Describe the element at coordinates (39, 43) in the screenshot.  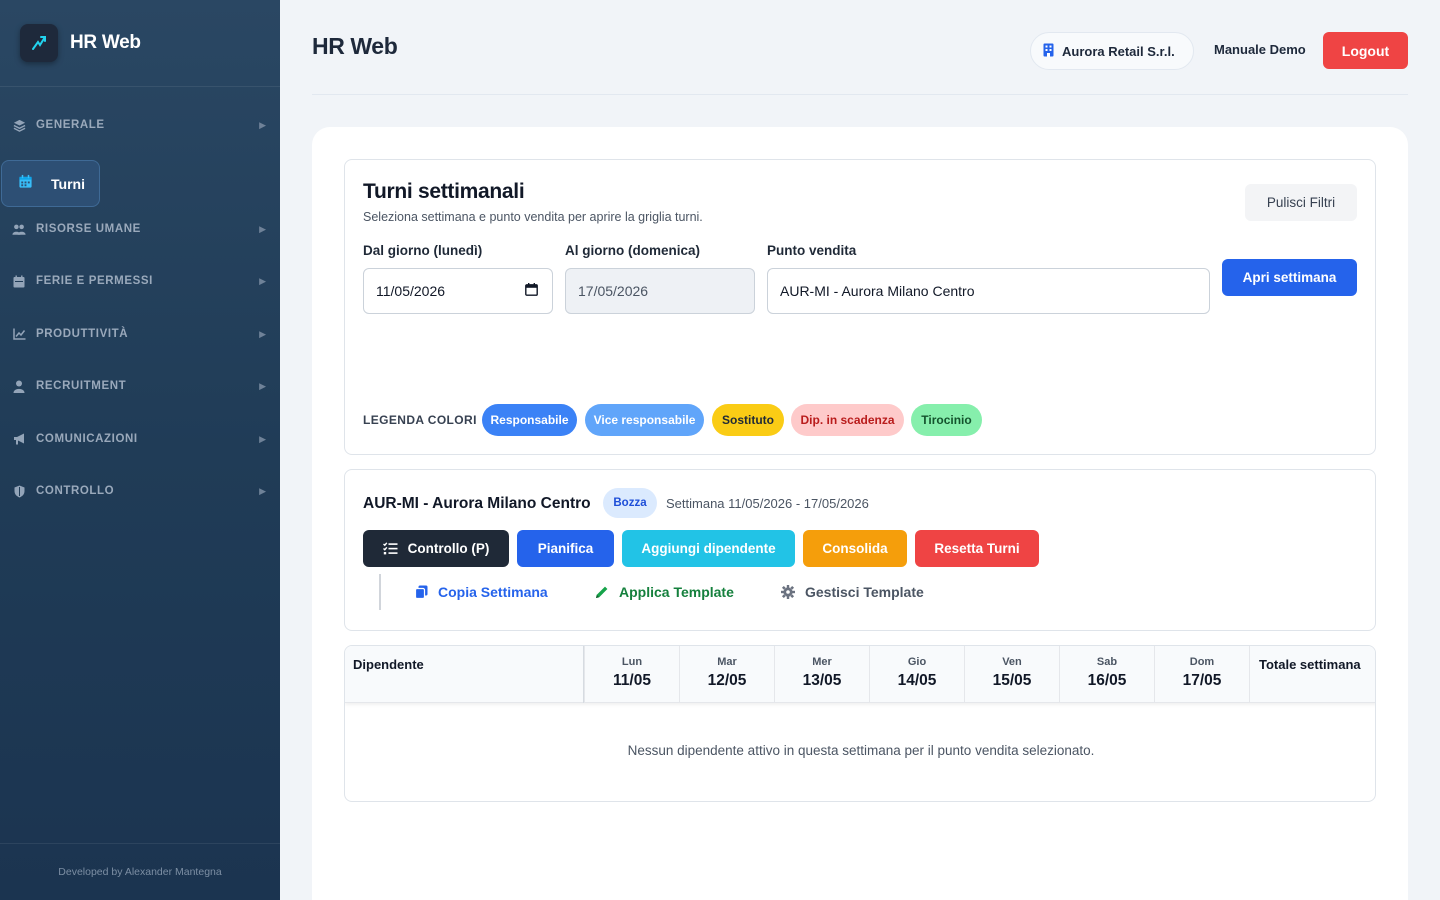
I see `app-logo-icon` at that location.